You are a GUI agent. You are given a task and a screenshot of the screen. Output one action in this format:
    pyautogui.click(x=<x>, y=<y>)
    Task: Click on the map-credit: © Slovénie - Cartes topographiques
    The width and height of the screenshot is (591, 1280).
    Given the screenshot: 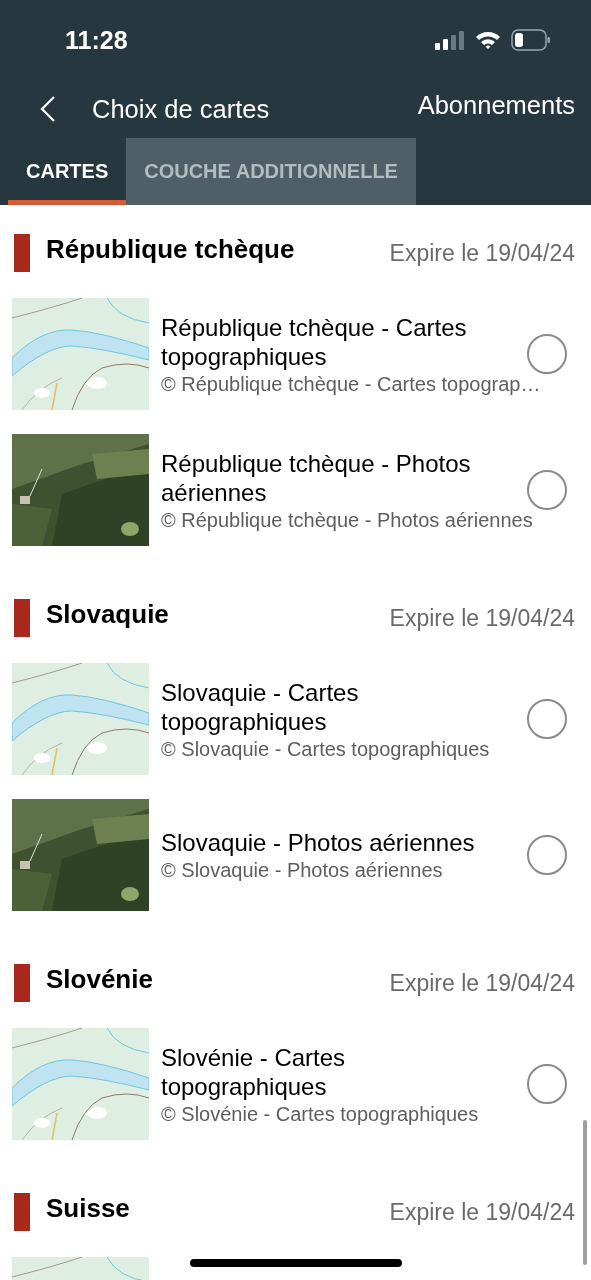 What is the action you would take?
    pyautogui.click(x=320, y=1114)
    